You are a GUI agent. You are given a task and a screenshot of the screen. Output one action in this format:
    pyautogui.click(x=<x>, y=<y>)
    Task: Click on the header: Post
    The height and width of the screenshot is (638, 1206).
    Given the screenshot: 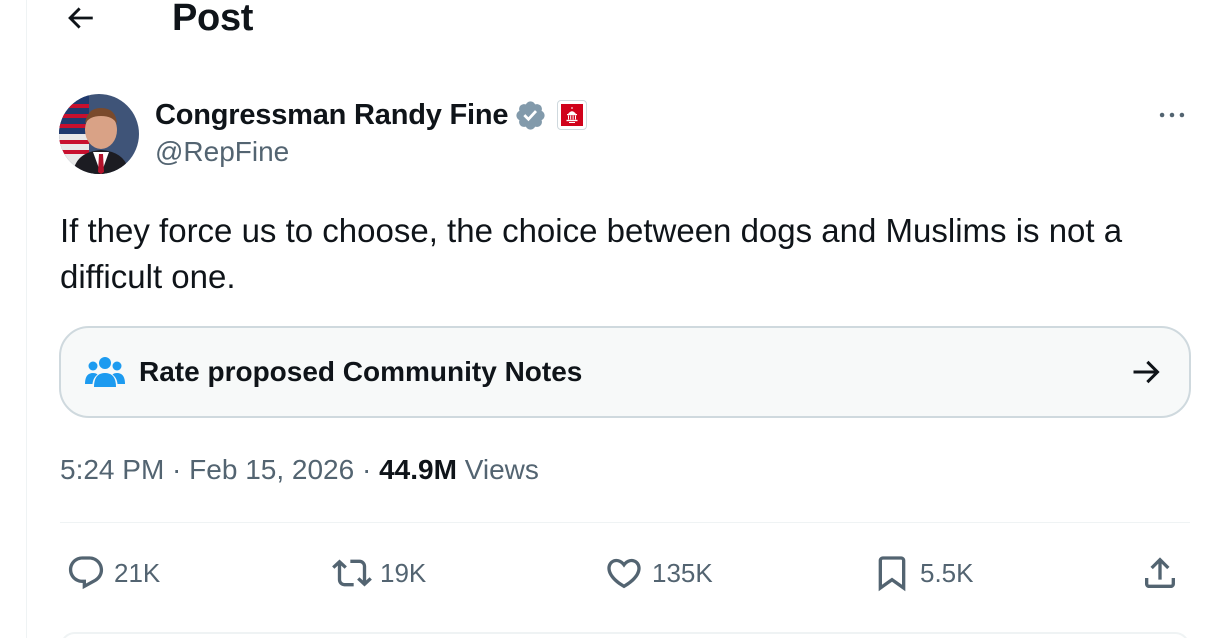 What is the action you would take?
    pyautogui.click(x=603, y=20)
    